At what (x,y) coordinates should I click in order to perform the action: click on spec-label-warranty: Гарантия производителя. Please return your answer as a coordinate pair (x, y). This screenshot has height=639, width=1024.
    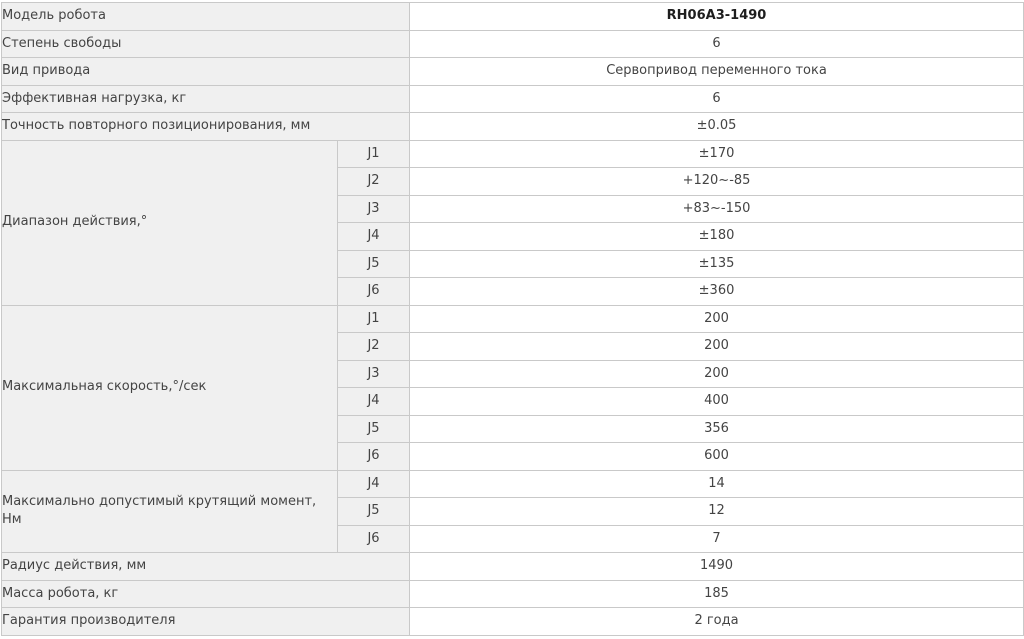
    Looking at the image, I should click on (205, 621).